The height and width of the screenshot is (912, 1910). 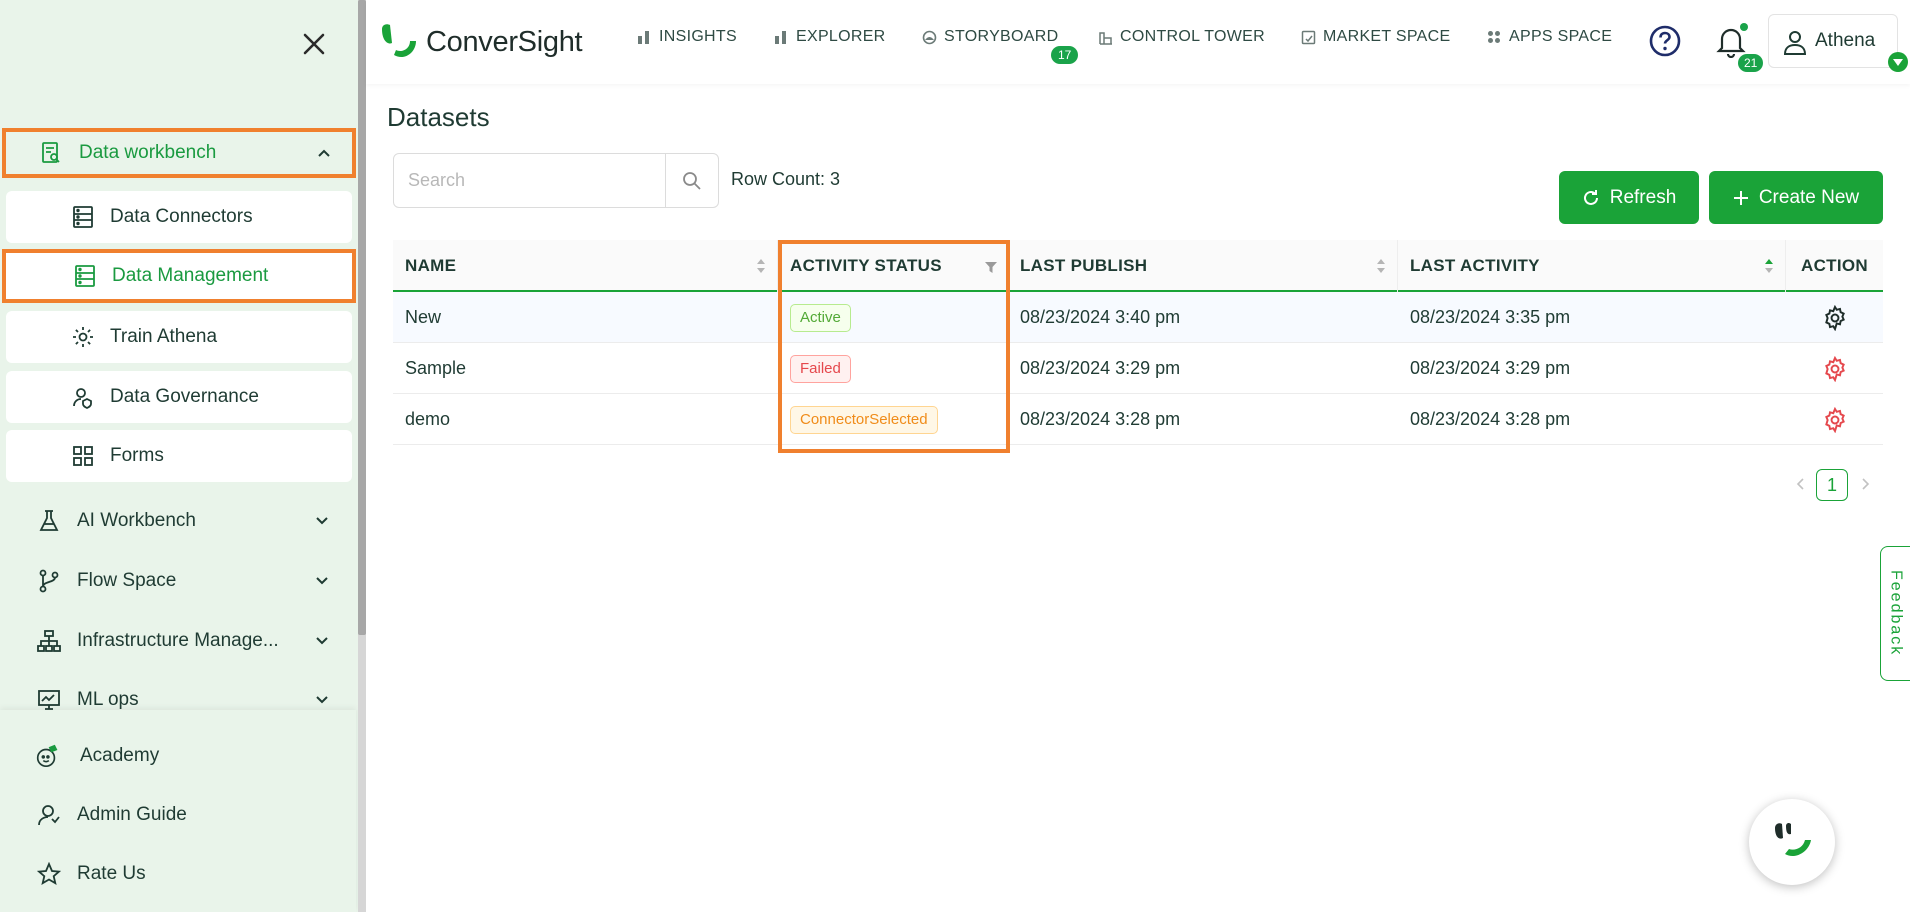 I want to click on sidebar-item-label: Admin Guide, so click(x=132, y=814).